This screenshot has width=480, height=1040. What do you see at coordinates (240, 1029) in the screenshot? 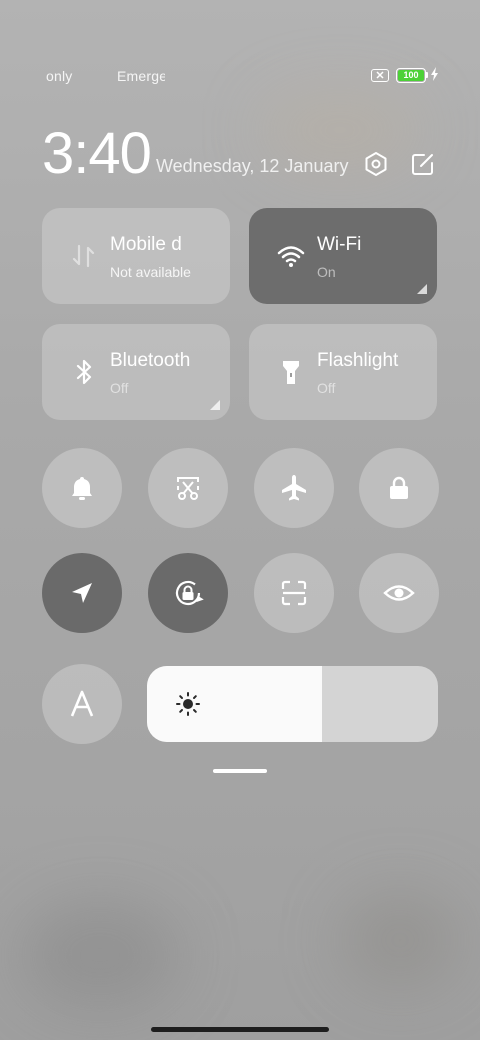
I see `home-indicator` at bounding box center [240, 1029].